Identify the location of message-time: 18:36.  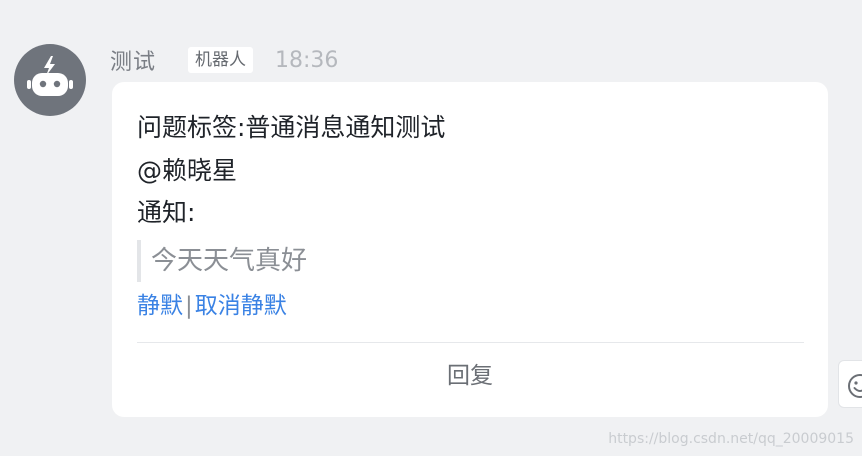
(307, 60).